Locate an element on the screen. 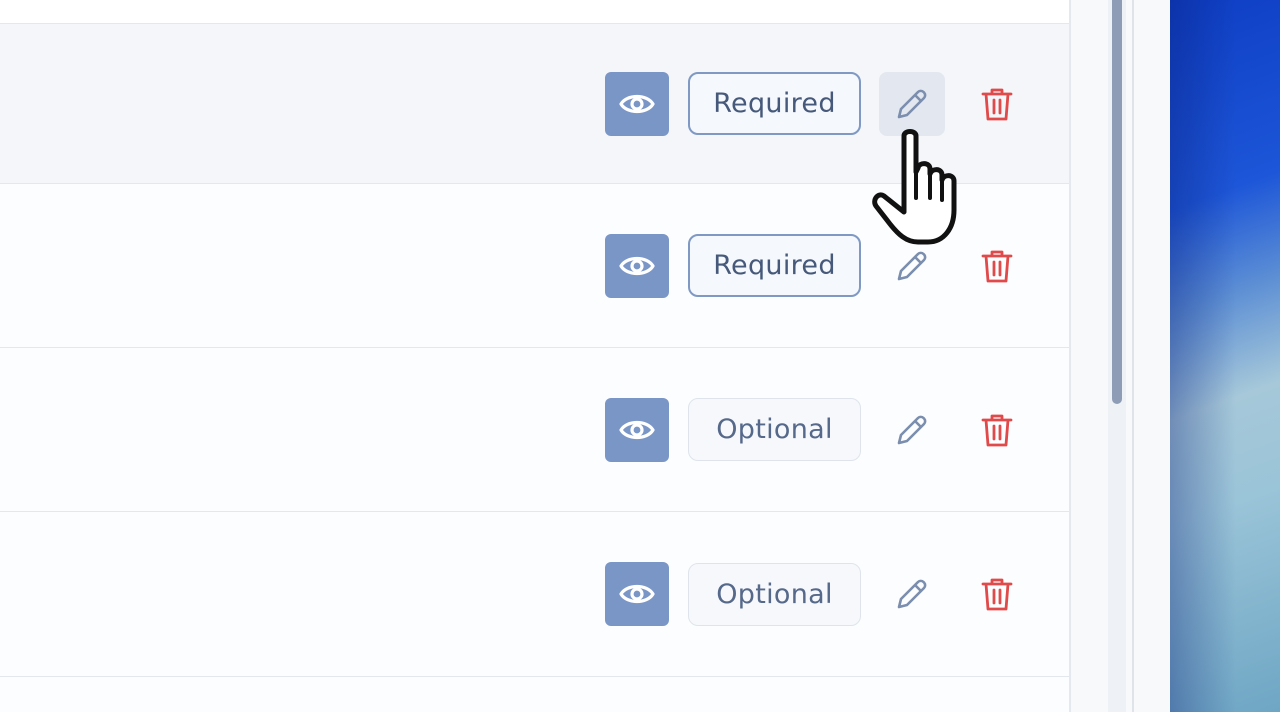  desktop-wallpaper-shade is located at coordinates (1225, 356).